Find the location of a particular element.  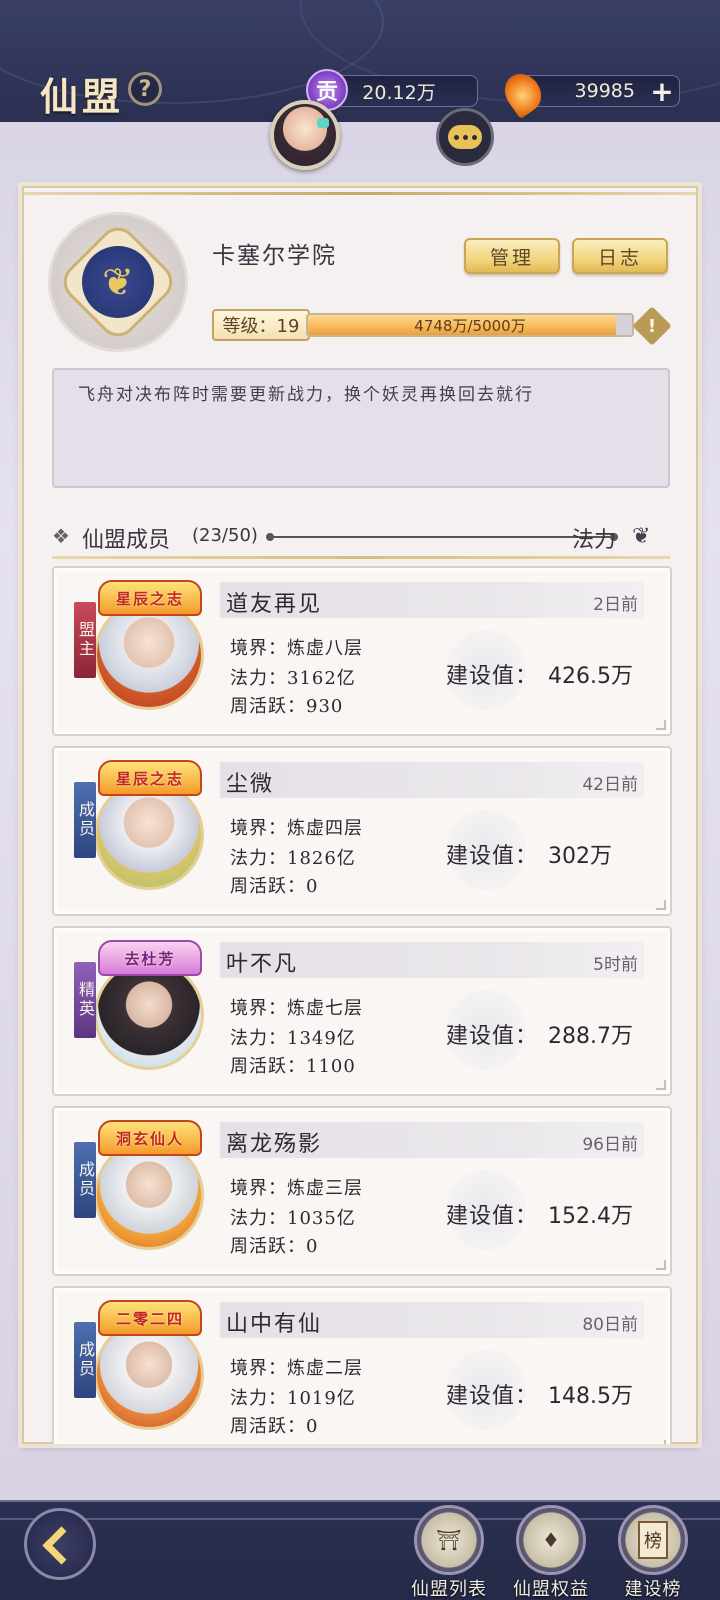

chat-button is located at coordinates (465, 137).